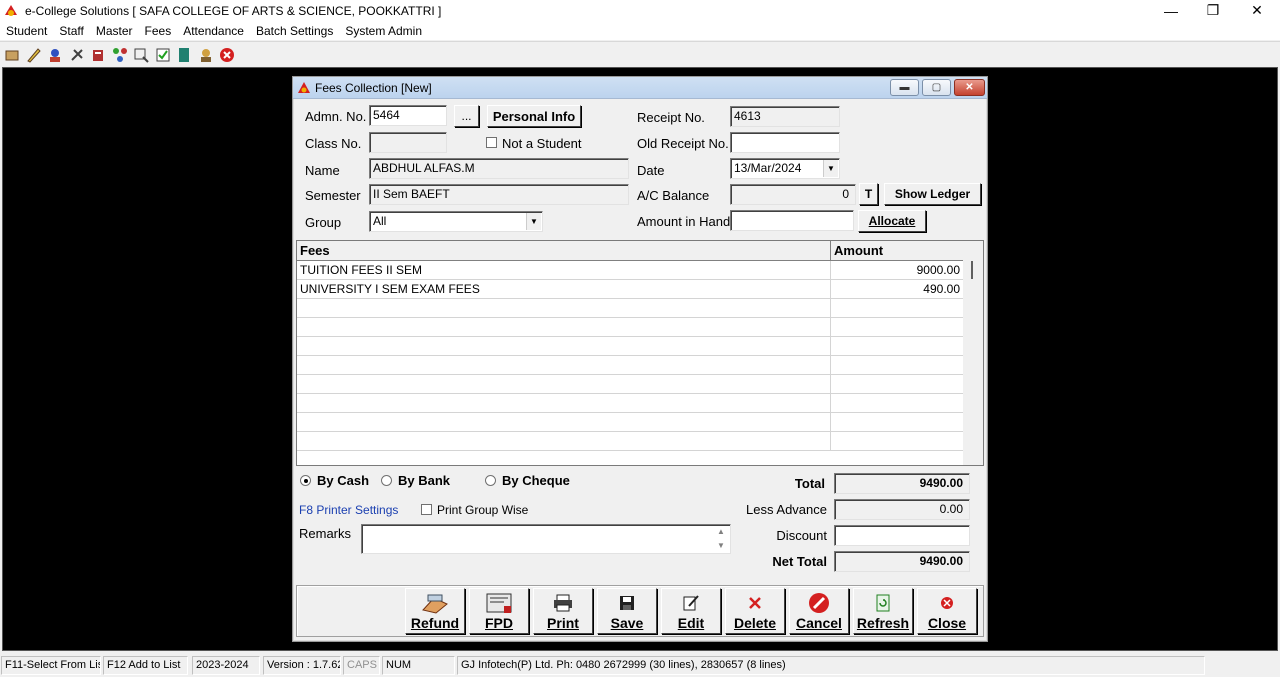  I want to click on book-icon, so click(98, 55).